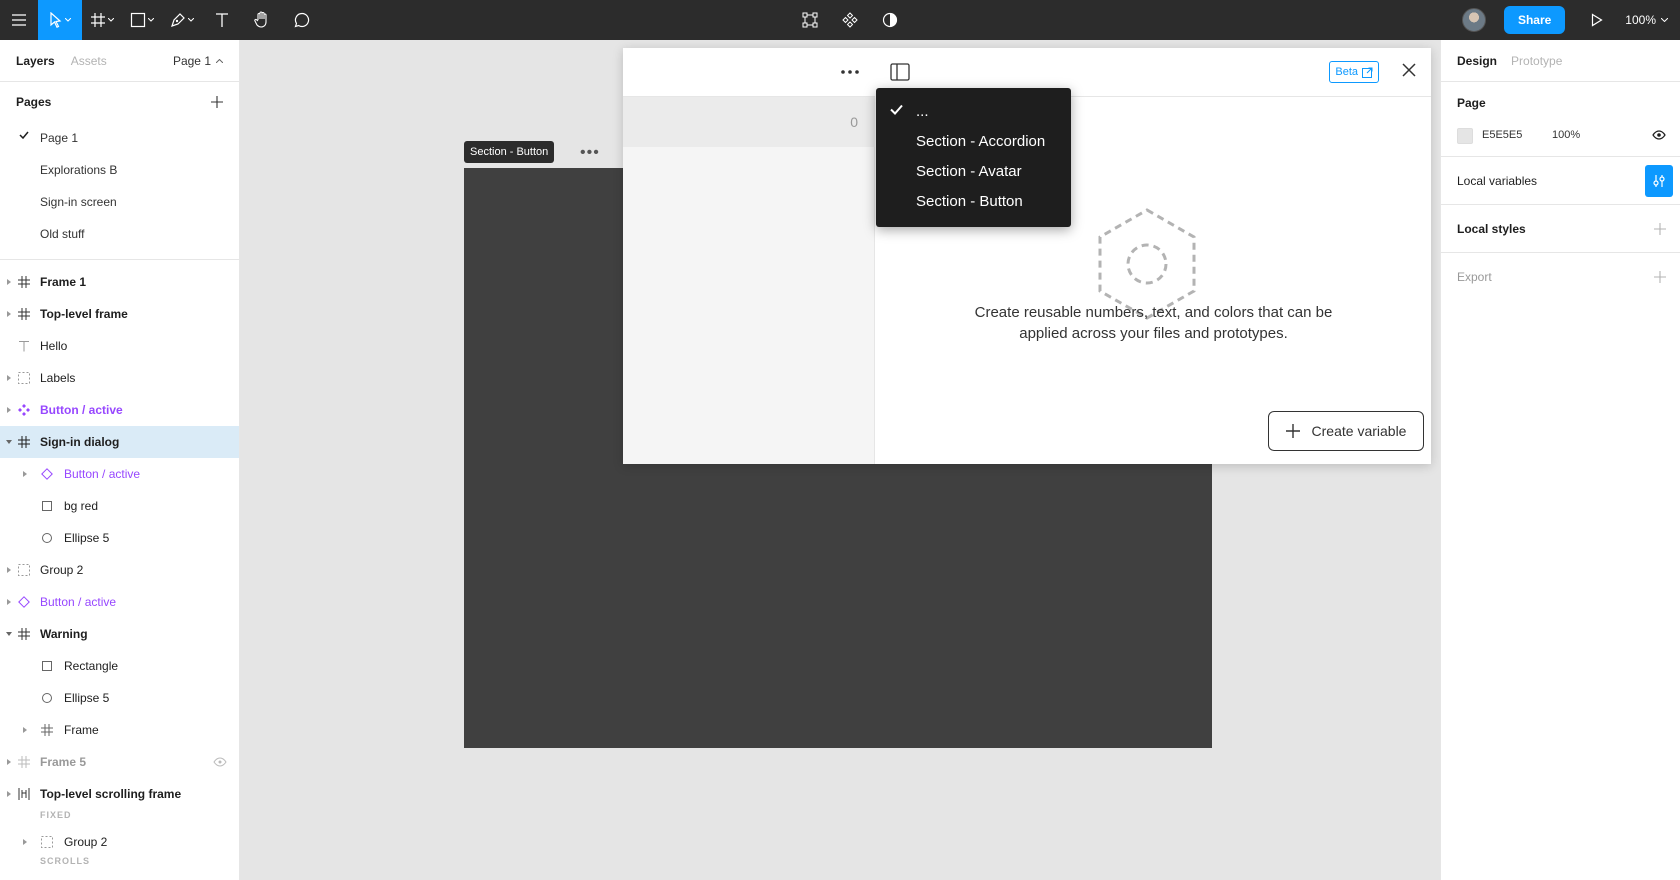  Describe the element at coordinates (87, 698) in the screenshot. I see `layer-name: Ellipse 5` at that location.